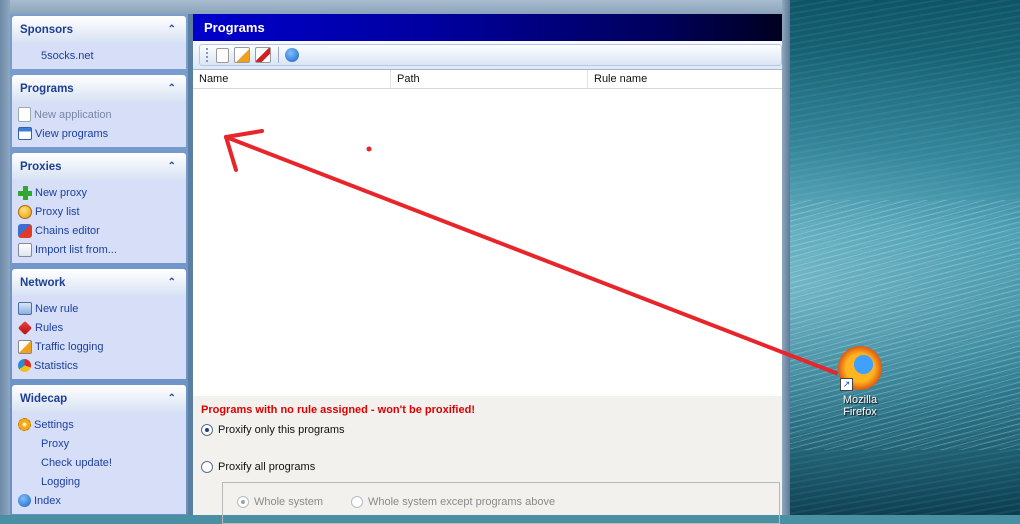 Image resolution: width=1020 pixels, height=524 pixels. I want to click on window-frame-right, so click(786, 257).